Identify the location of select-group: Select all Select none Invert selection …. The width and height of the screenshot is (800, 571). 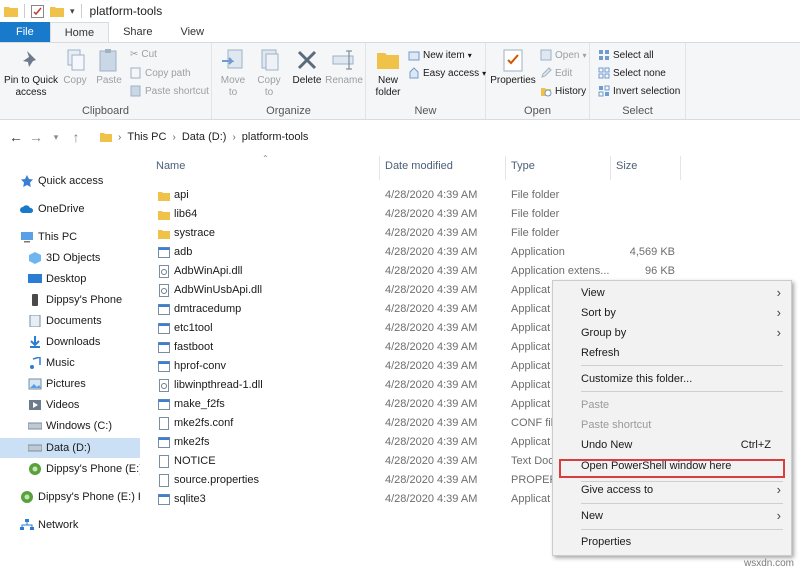
(638, 81).